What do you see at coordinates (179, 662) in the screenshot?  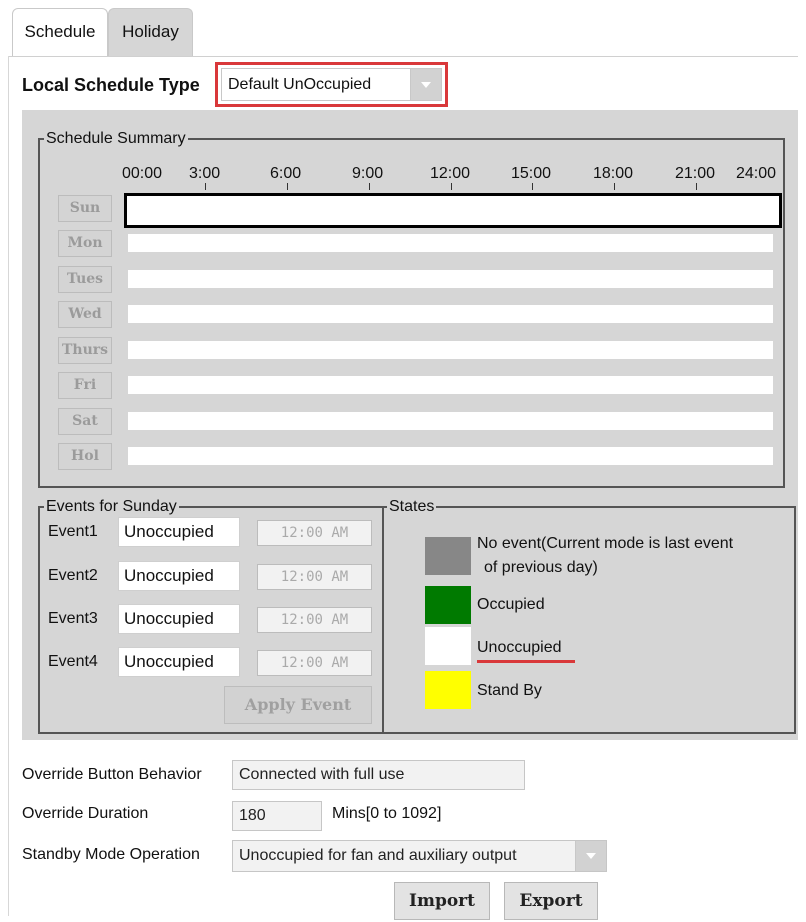 I see `event4-state-field: Unoccupied` at bounding box center [179, 662].